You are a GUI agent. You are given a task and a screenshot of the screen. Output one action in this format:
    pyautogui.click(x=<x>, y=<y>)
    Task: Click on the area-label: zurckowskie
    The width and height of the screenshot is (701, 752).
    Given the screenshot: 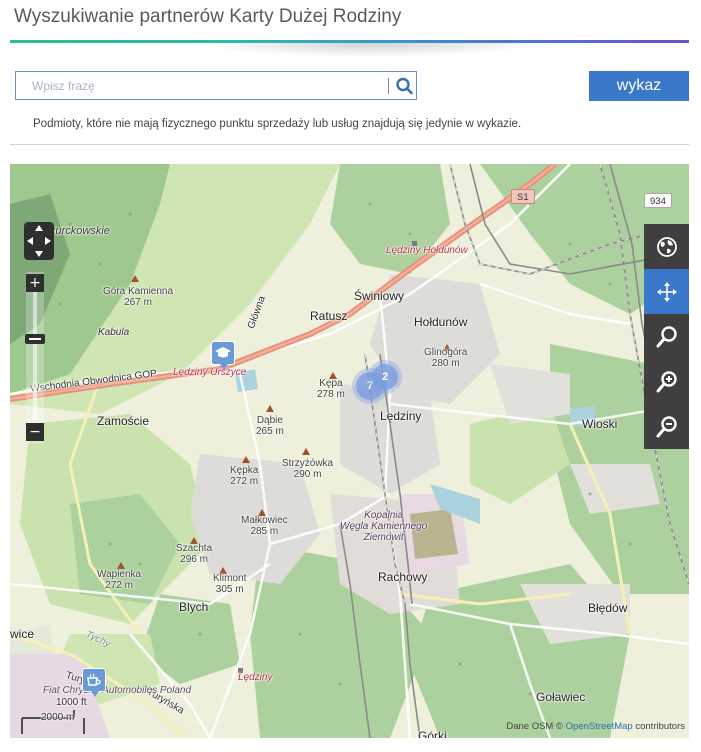 What is the action you would take?
    pyautogui.click(x=80, y=231)
    